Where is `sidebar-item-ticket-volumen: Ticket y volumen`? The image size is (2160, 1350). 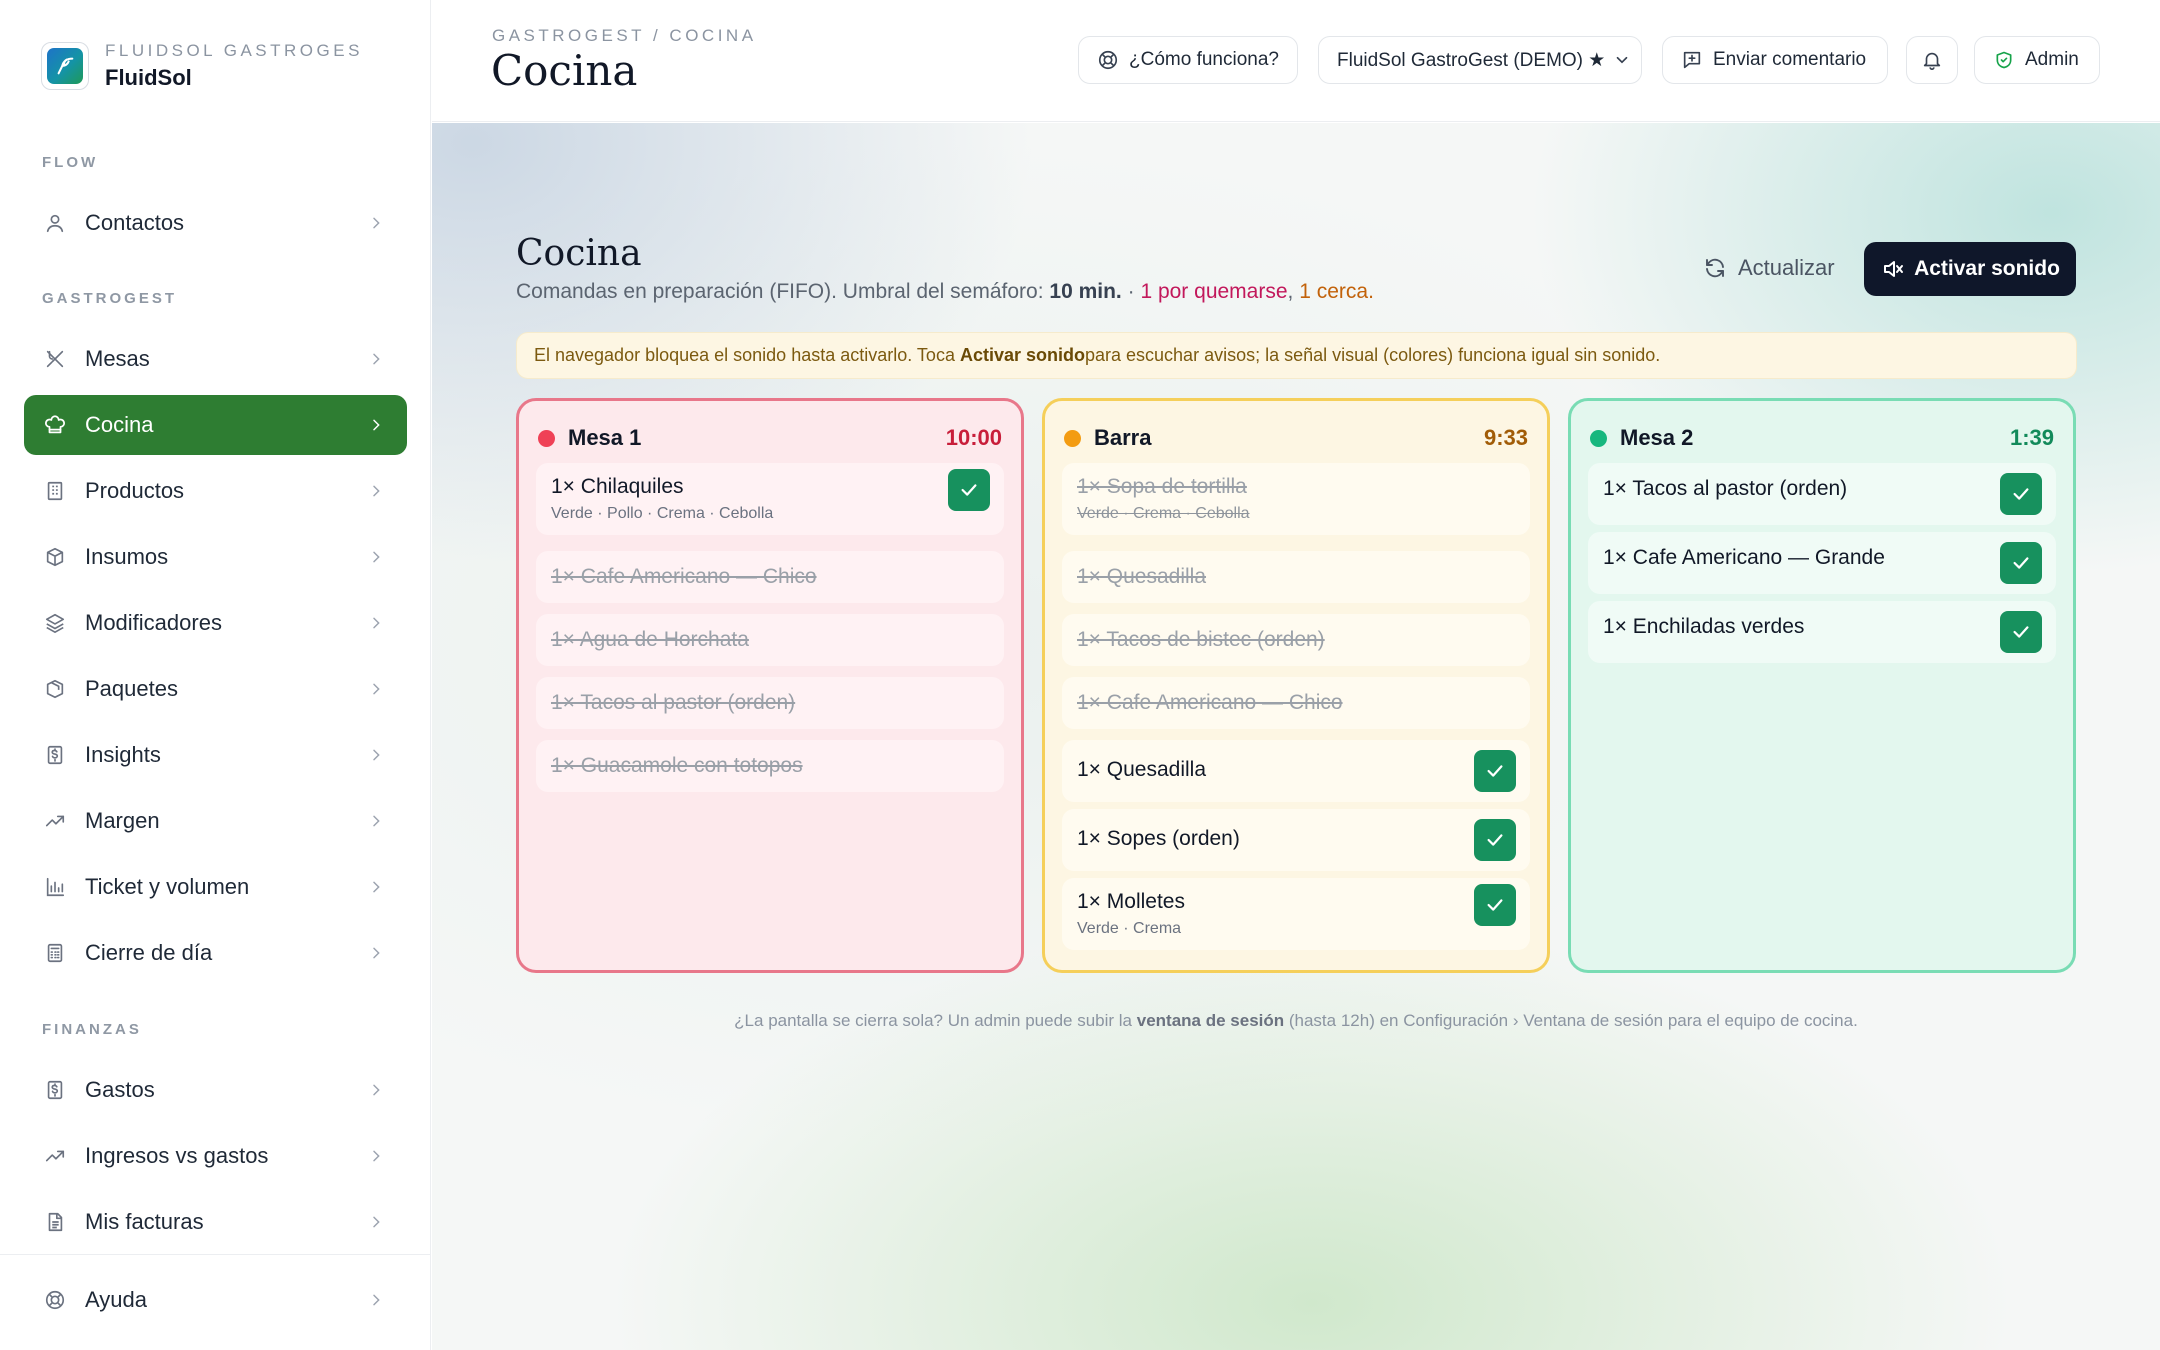
sidebar-item-ticket-volumen: Ticket y volumen is located at coordinates (215, 887).